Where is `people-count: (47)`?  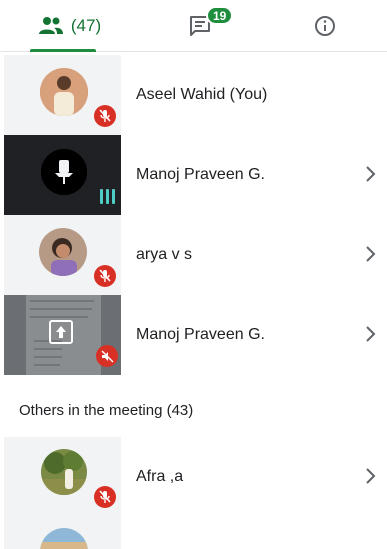
people-count: (47) is located at coordinates (86, 25).